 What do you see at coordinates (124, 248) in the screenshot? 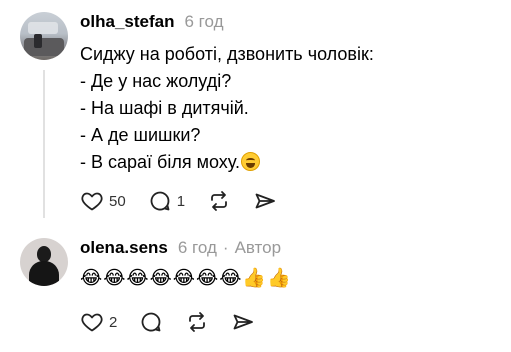
I see `username: olena.sens` at bounding box center [124, 248].